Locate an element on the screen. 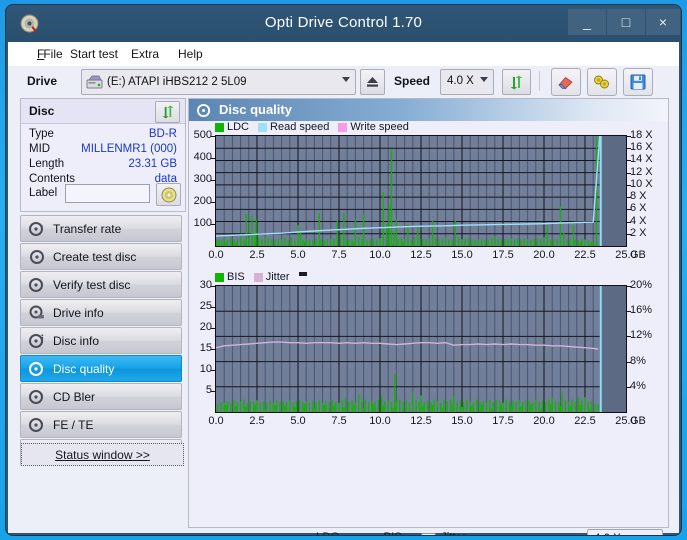 This screenshot has width=687, height=540. erase-button is located at coordinates (566, 82).